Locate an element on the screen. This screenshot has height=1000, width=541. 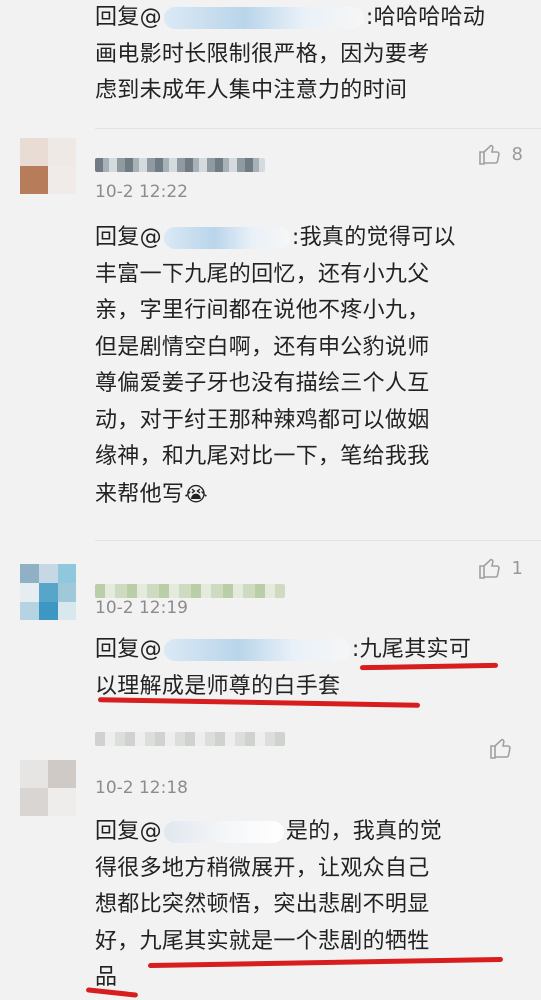
text-line: 是的，我真的觉 is located at coordinates (364, 831).